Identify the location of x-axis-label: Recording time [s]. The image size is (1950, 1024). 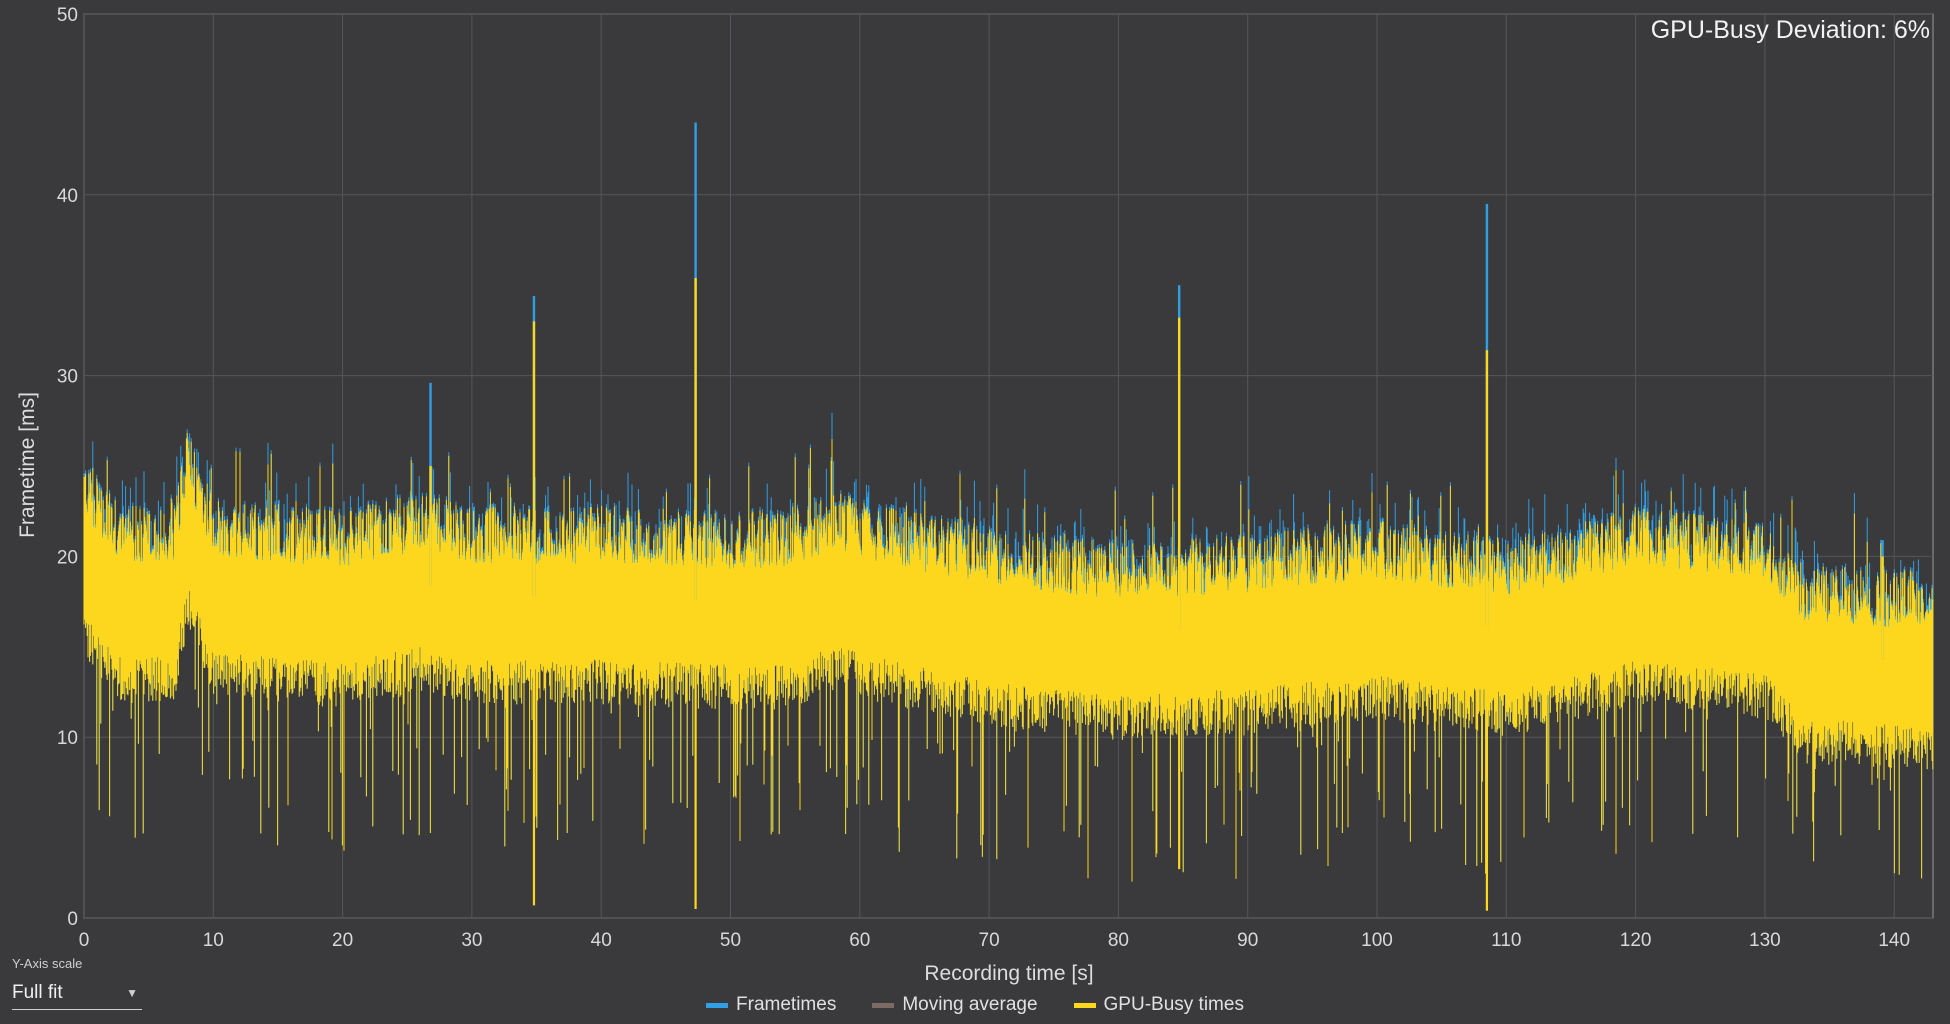
(1009, 973).